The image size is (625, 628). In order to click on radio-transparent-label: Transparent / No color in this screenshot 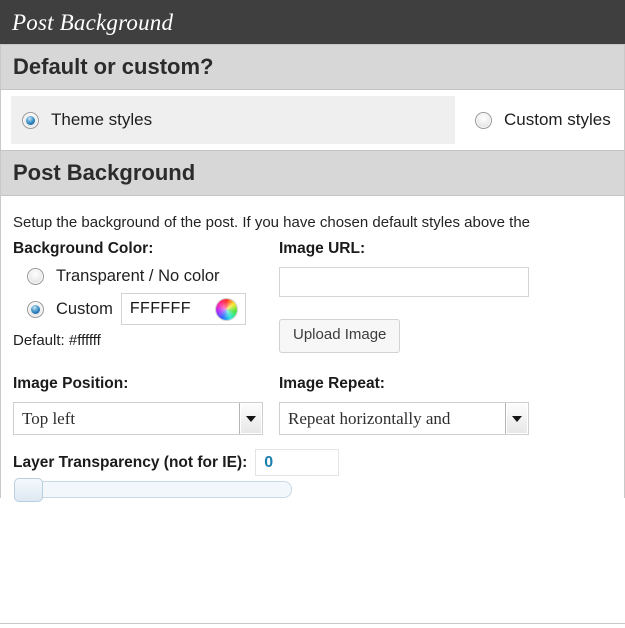, I will do `click(138, 276)`.